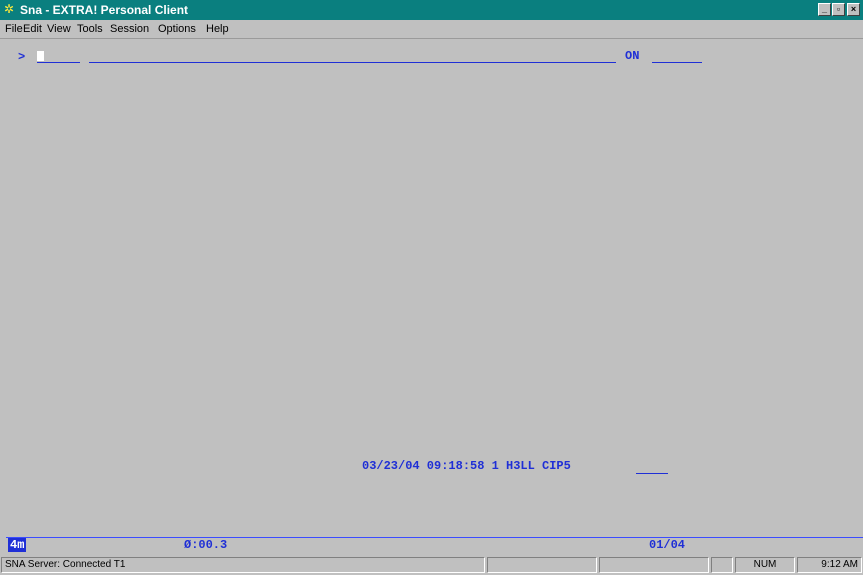  What do you see at coordinates (90, 29) in the screenshot?
I see `menu-tools: Tools` at bounding box center [90, 29].